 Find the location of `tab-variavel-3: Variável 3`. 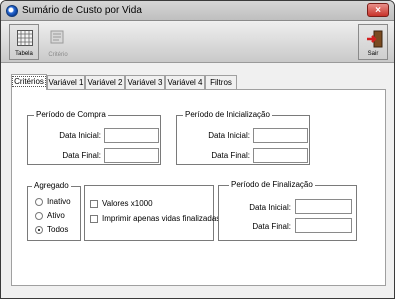

tab-variavel-3: Variável 3 is located at coordinates (145, 82).